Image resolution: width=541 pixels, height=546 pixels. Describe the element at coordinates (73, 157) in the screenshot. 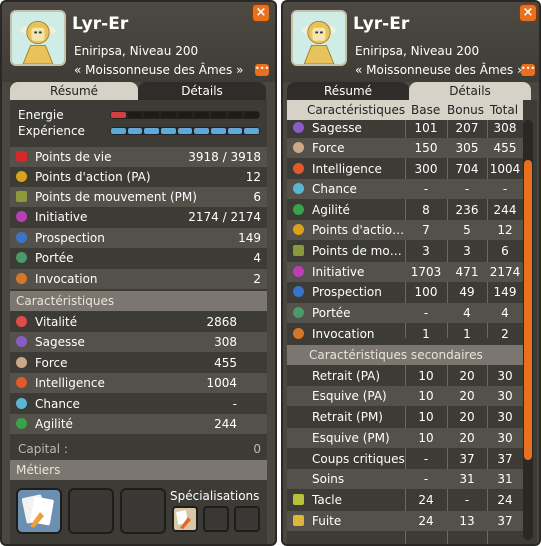

I see `stat-label: Points de vie` at that location.